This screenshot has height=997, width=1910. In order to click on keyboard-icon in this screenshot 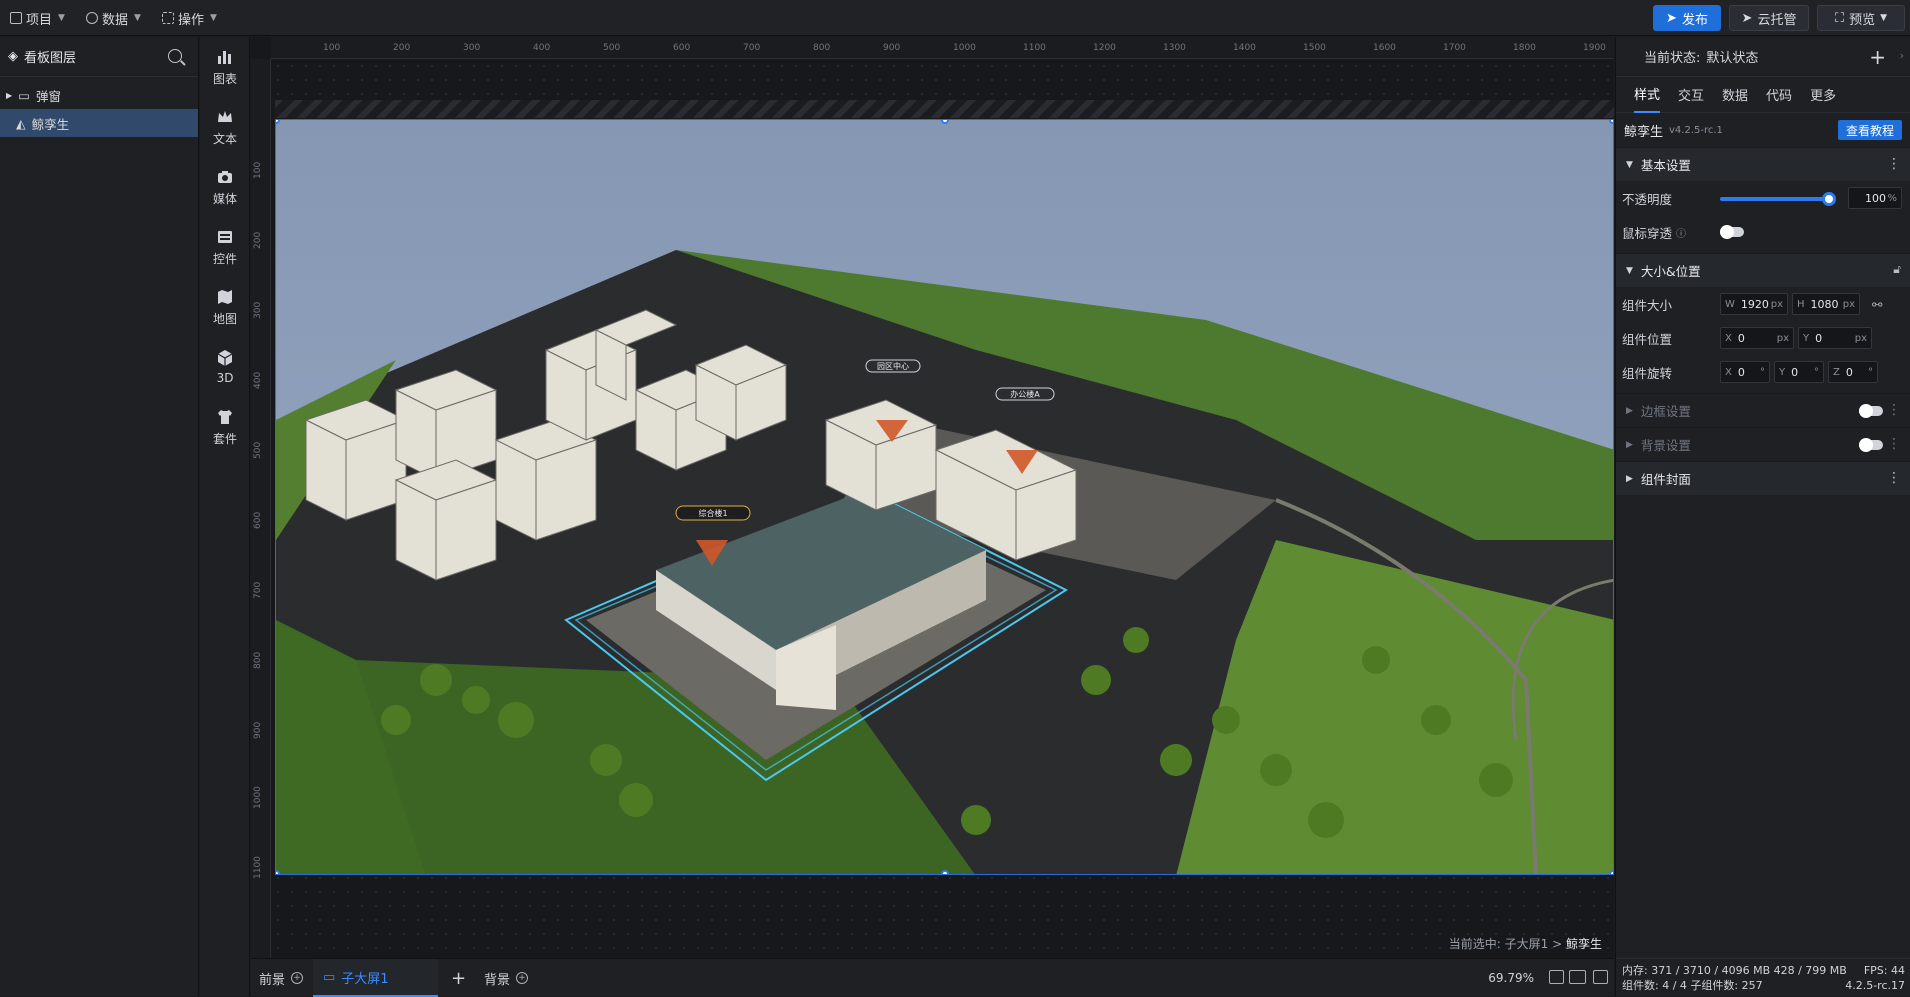, I will do `click(1577, 977)`.